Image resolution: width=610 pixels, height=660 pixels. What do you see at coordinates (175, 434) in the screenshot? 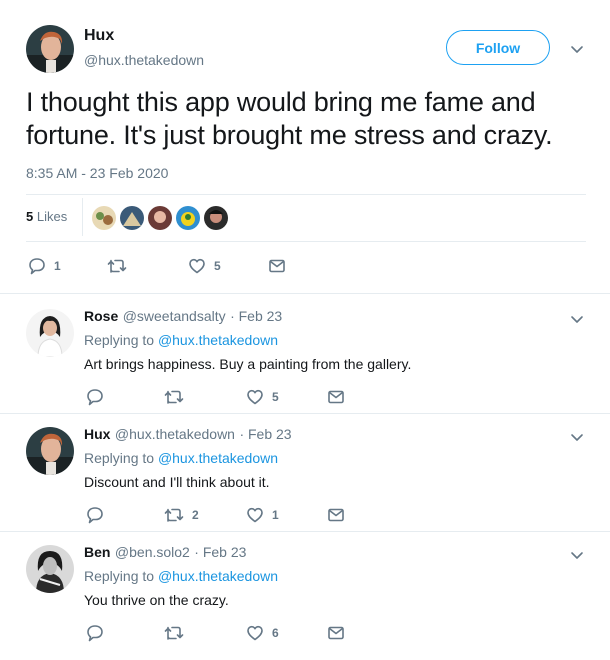
I see `reply-author-handle: @hux.thetakedown` at bounding box center [175, 434].